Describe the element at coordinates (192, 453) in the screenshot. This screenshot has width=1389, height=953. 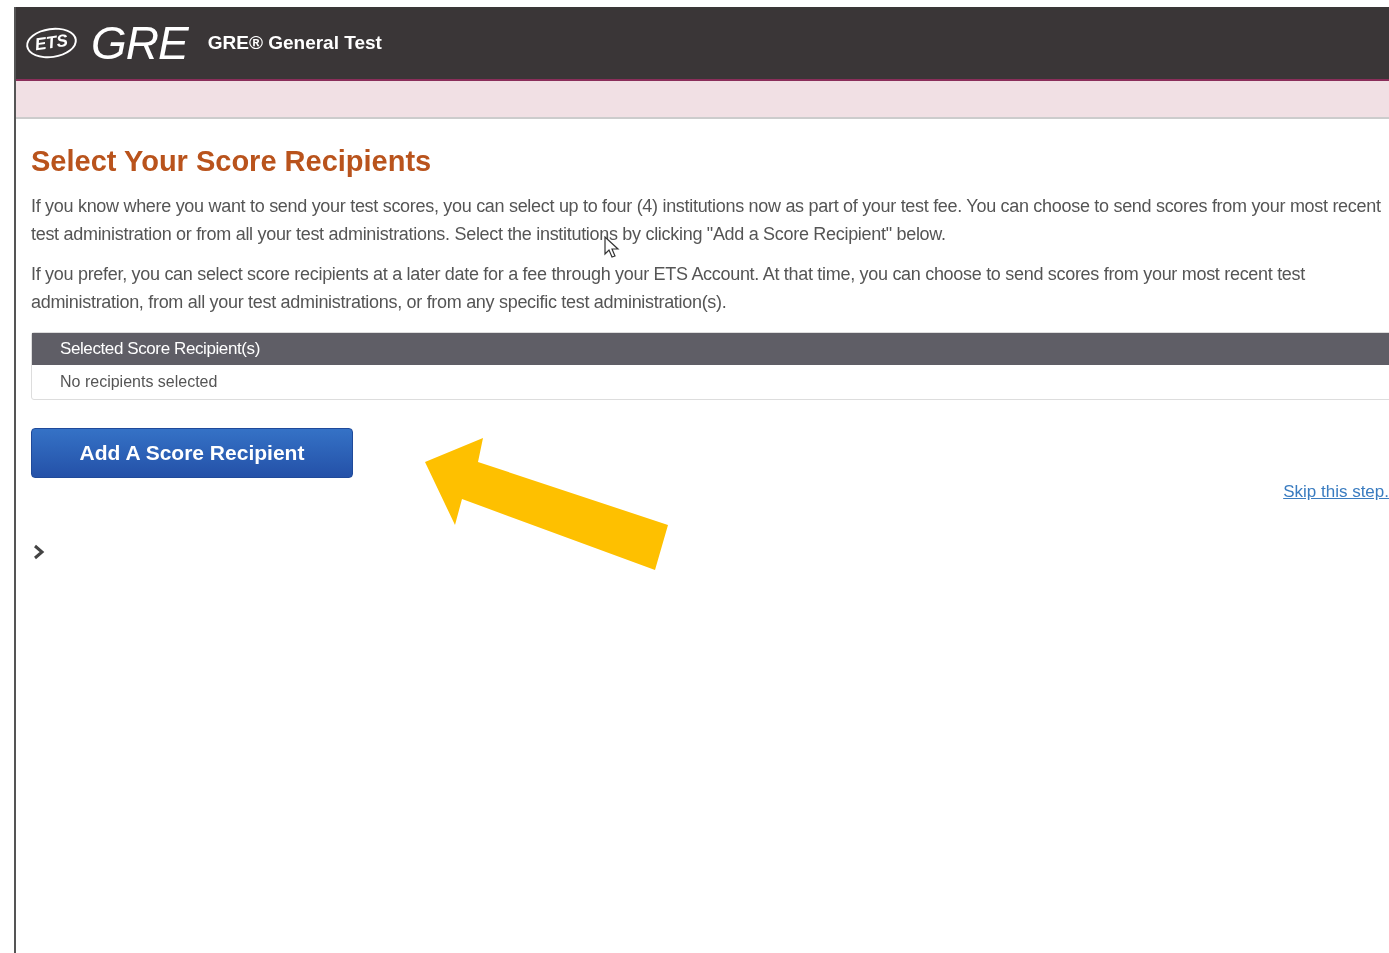
I see `add-recipient-button: Add A Score Recipient` at that location.